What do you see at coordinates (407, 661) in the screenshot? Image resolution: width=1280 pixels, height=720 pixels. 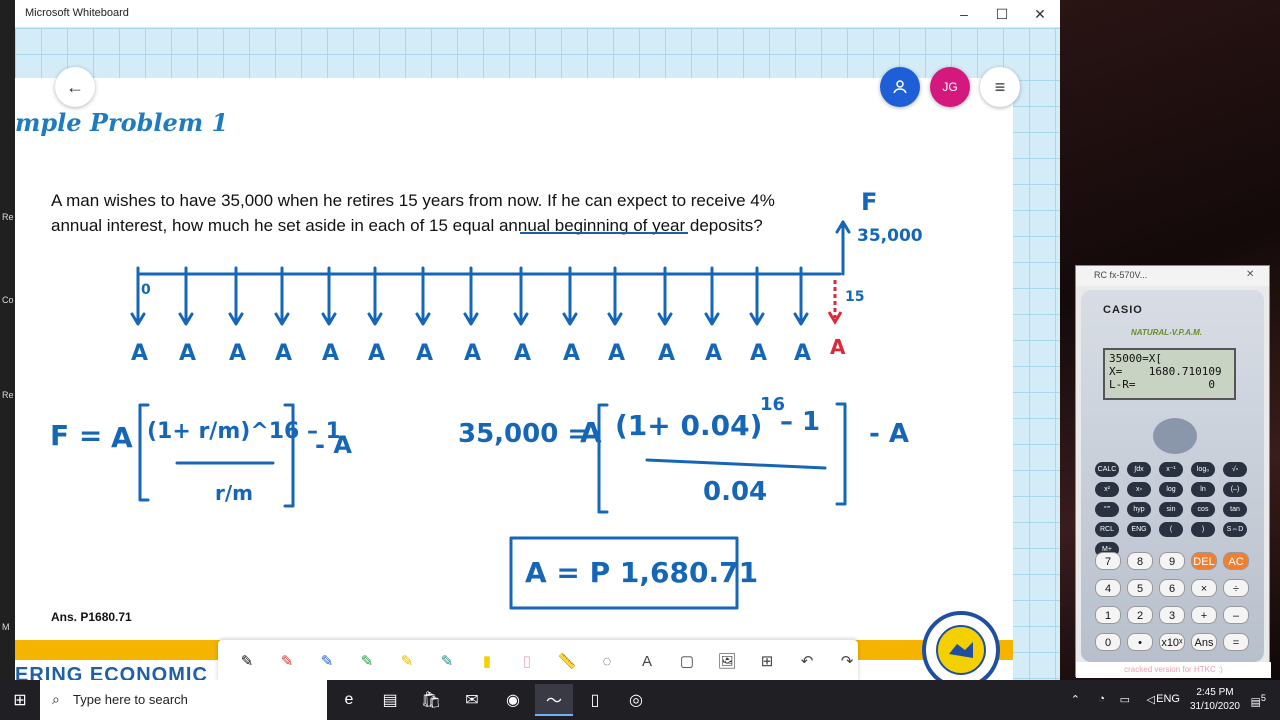 I see `tool-pen-yellow: ✎` at bounding box center [407, 661].